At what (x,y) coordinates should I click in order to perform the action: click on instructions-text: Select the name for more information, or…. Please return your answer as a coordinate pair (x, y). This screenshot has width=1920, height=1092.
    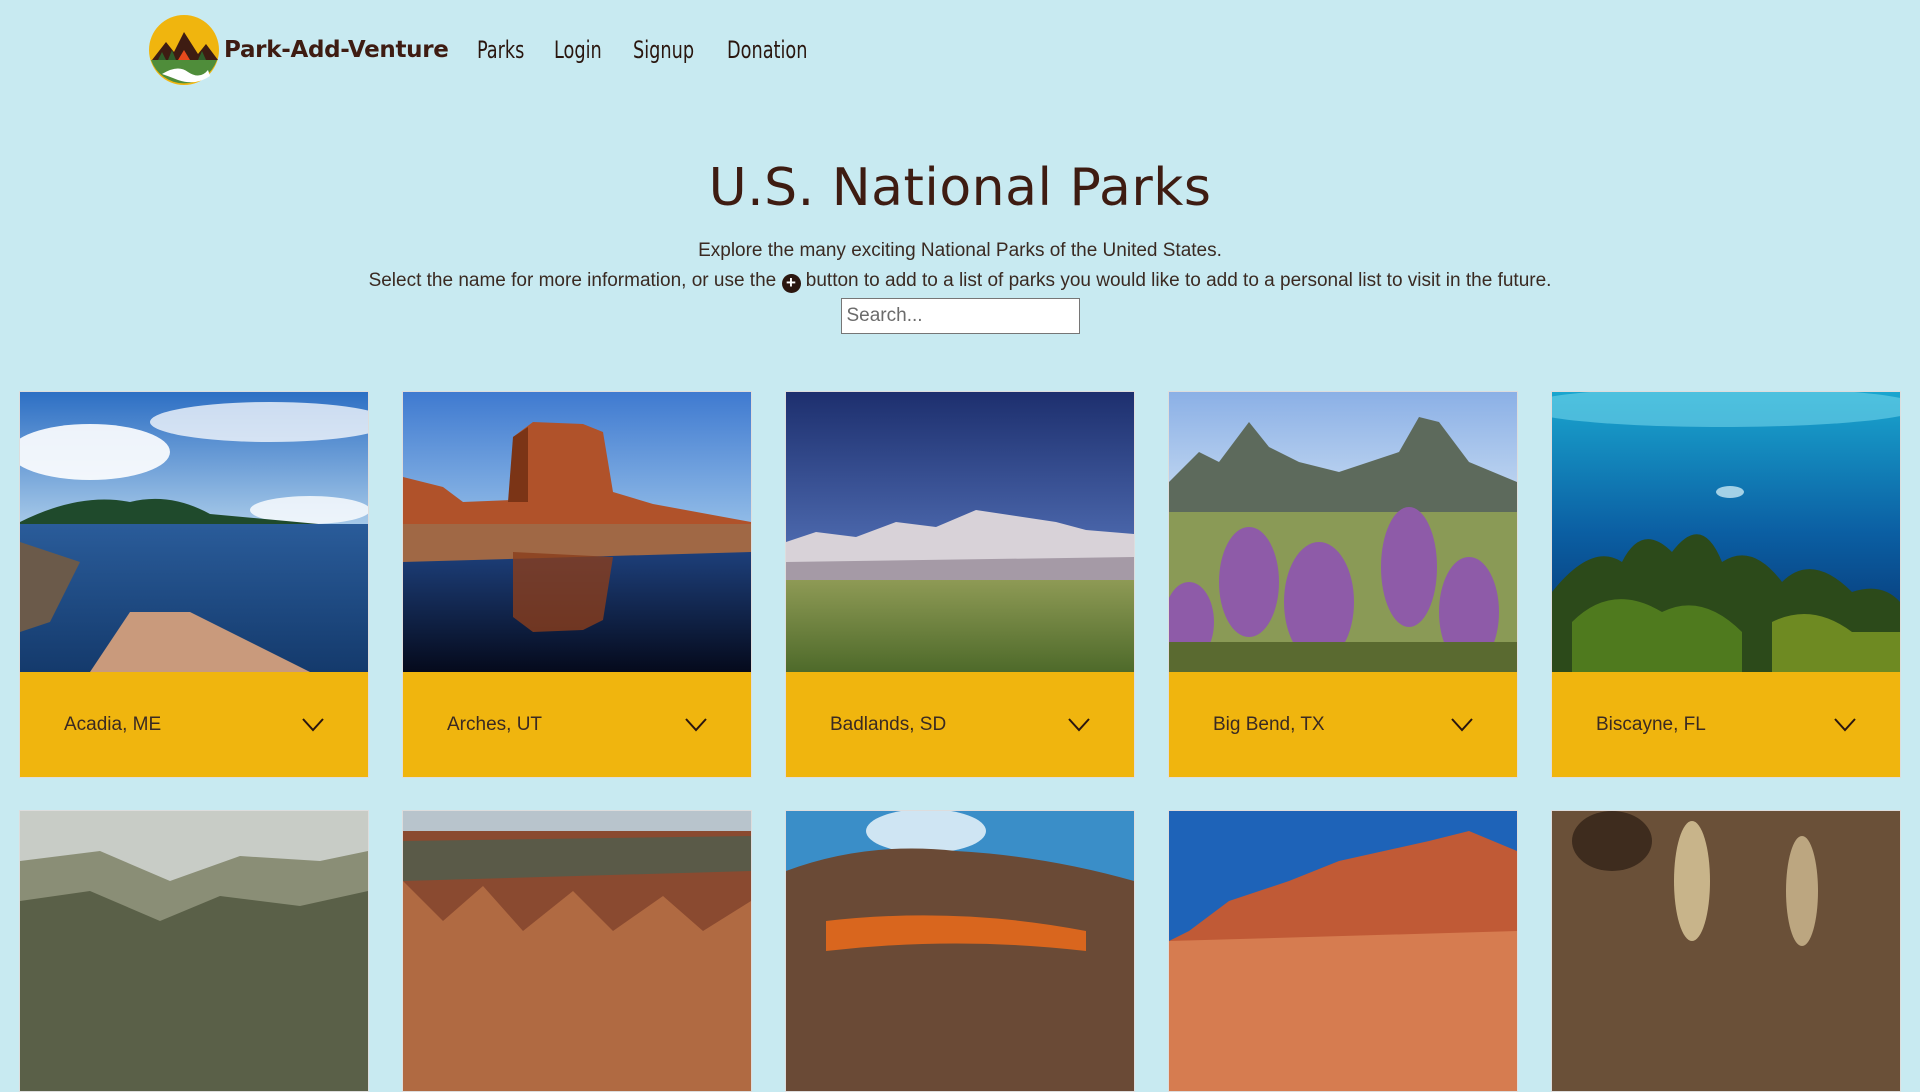
    Looking at the image, I should click on (960, 281).